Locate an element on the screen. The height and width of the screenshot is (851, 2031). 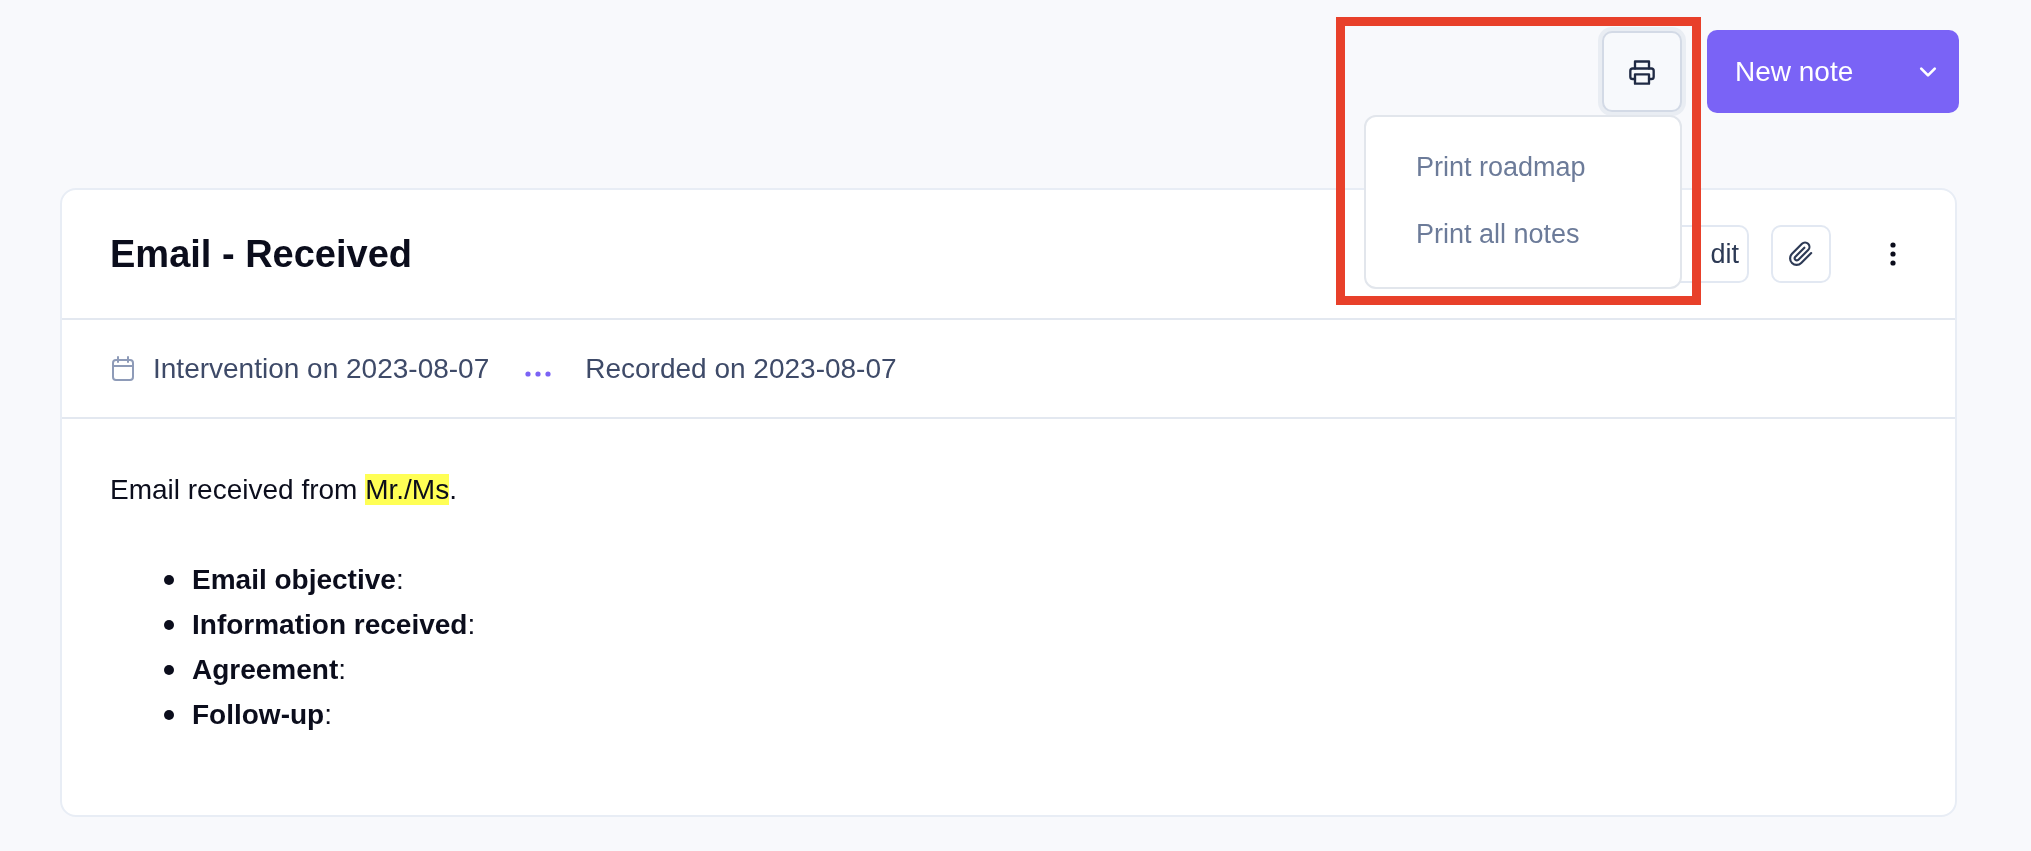
intervention-date: Intervention on 2023-08-07 is located at coordinates (321, 368).